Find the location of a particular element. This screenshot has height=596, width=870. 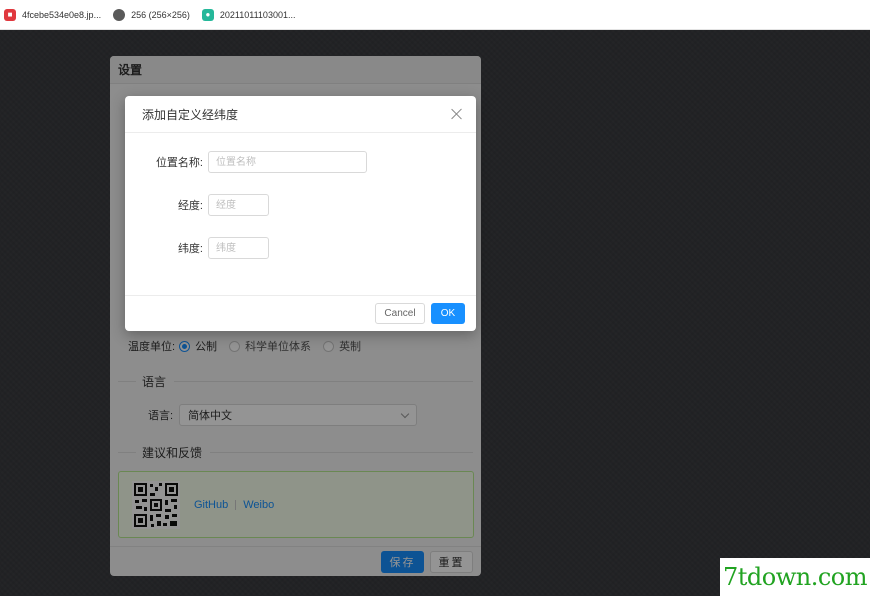

modal-title: 添加自定义经纬度 is located at coordinates (190, 114).